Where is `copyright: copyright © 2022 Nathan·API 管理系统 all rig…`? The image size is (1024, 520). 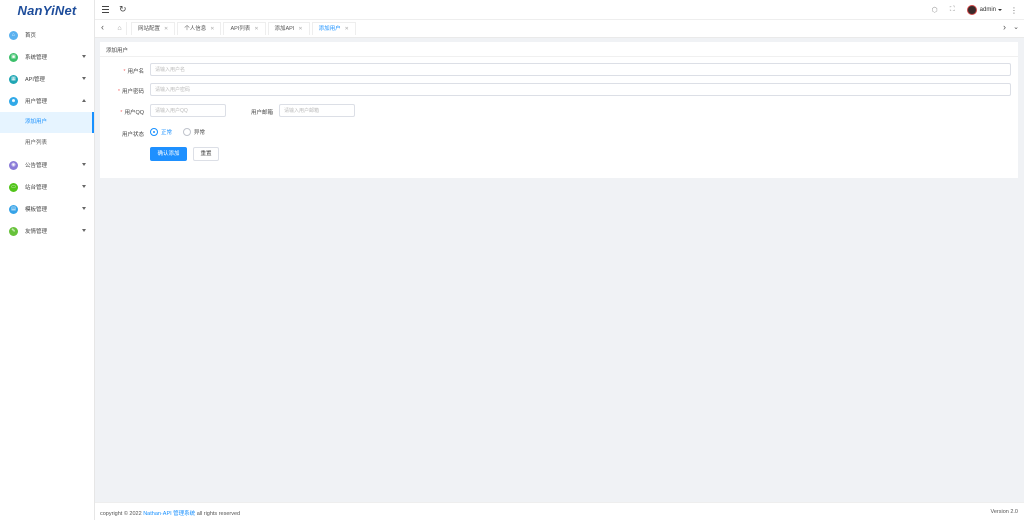
copyright: copyright © 2022 Nathan·API 管理系统 all rig… is located at coordinates (170, 513).